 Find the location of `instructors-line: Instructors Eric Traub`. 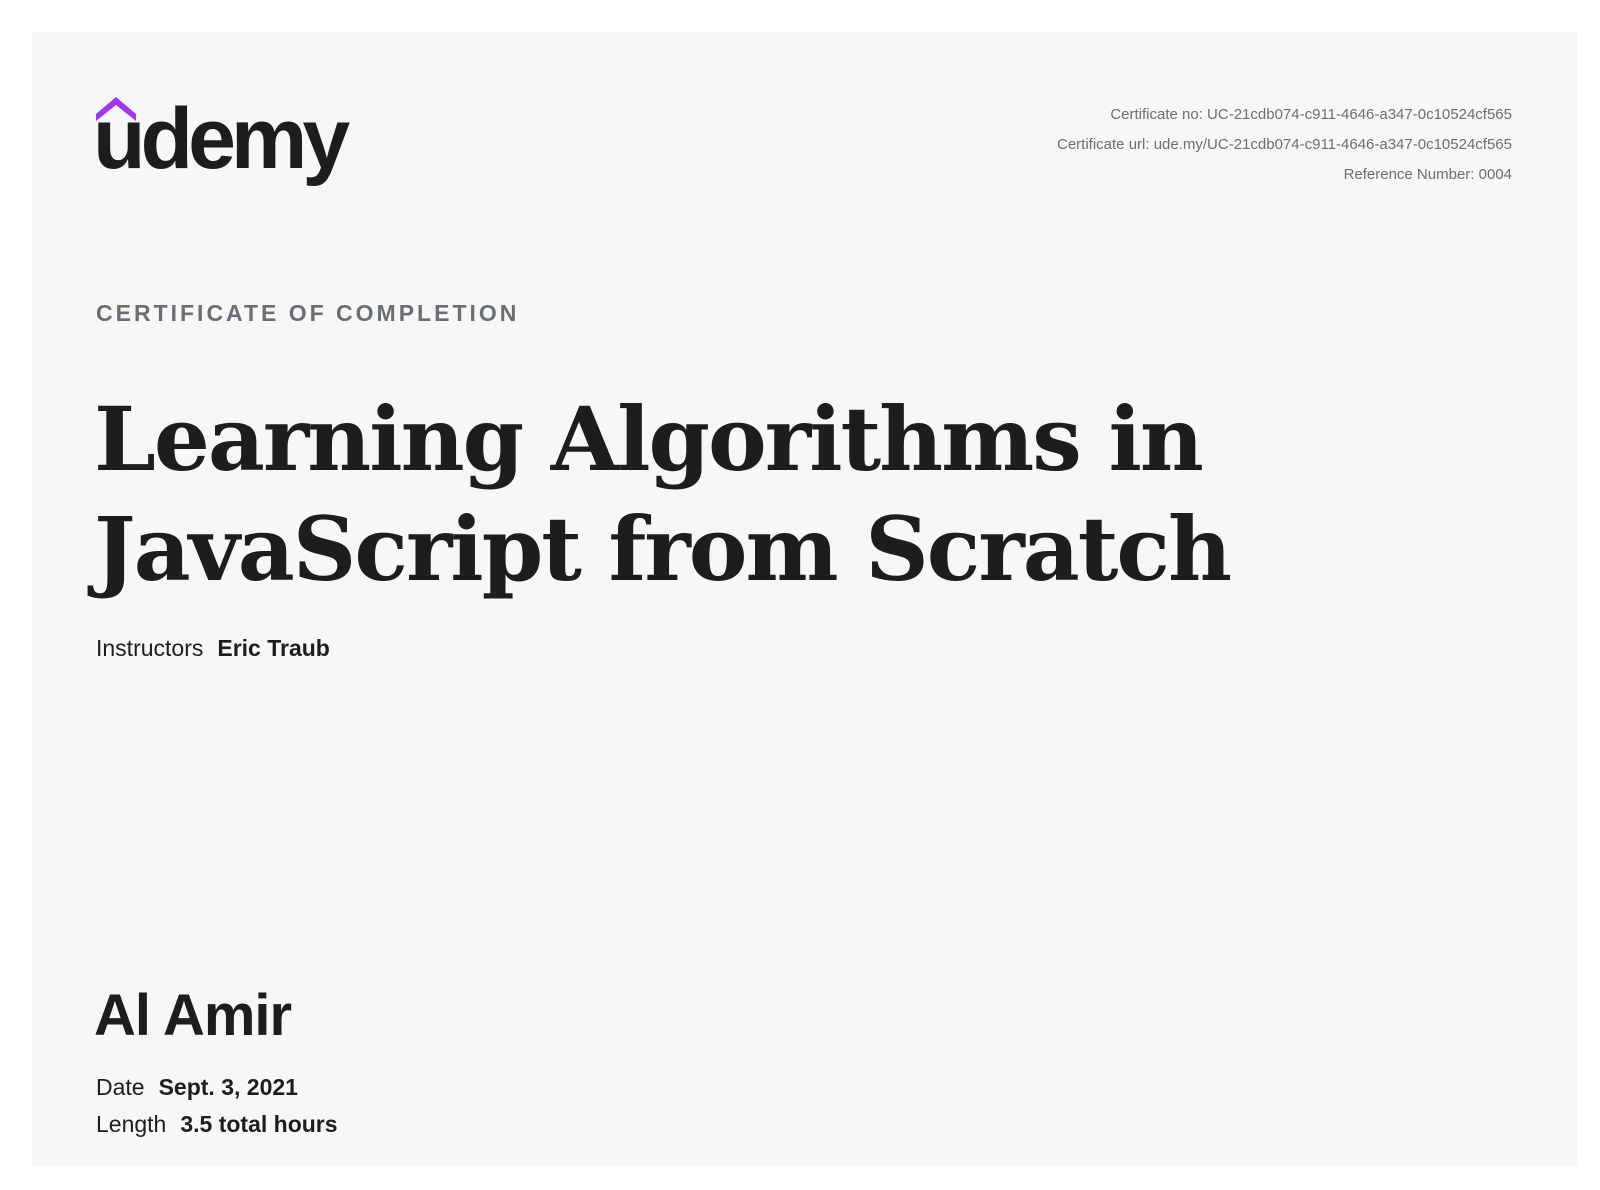

instructors-line: Instructors Eric Traub is located at coordinates (213, 648).